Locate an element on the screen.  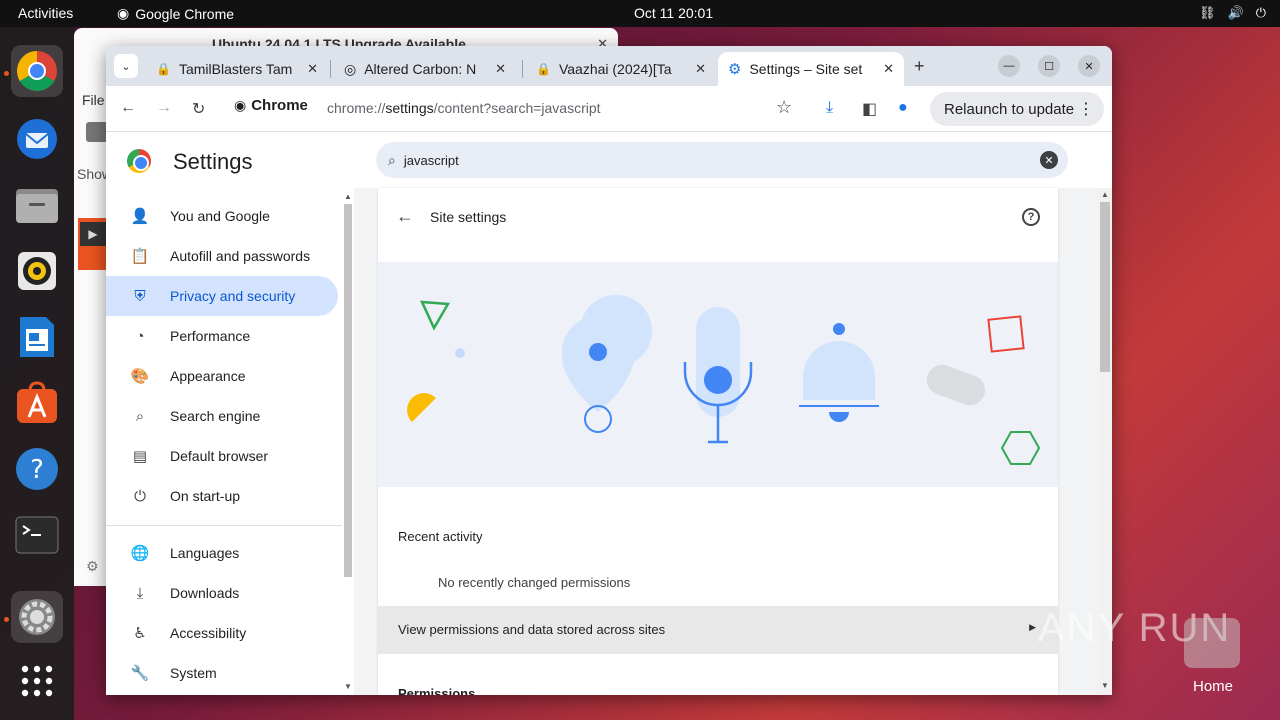
nav-system: 🔧 System is located at coordinates (222, 673).